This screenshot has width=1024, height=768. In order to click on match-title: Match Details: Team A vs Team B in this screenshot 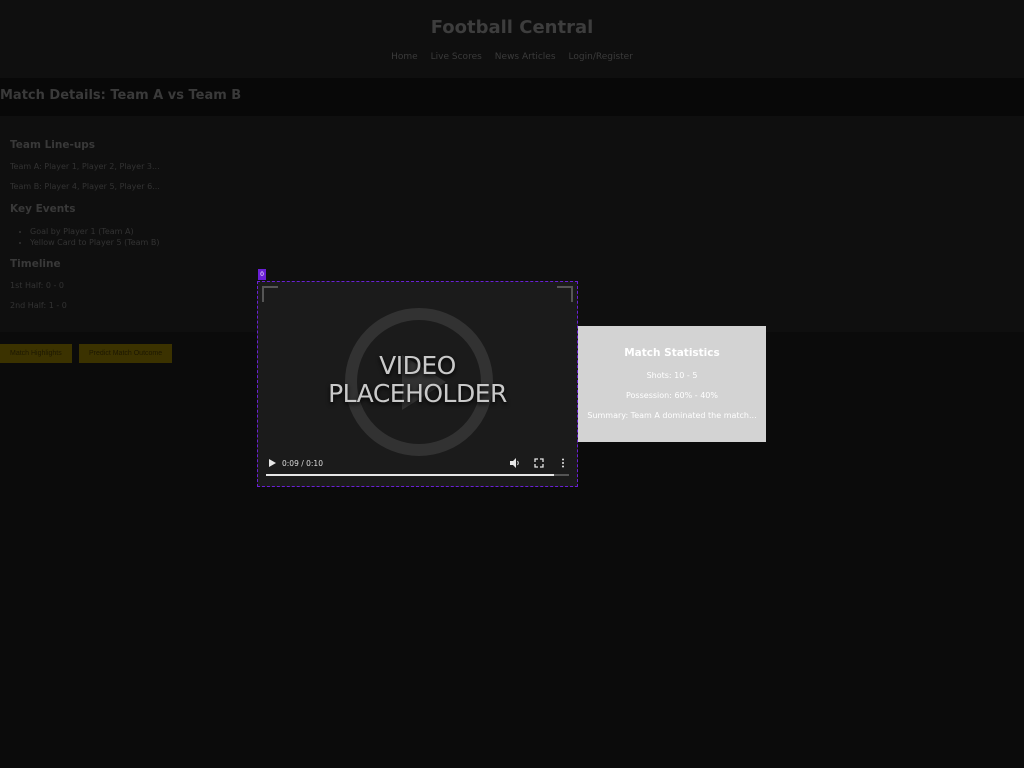, I will do `click(121, 95)`.